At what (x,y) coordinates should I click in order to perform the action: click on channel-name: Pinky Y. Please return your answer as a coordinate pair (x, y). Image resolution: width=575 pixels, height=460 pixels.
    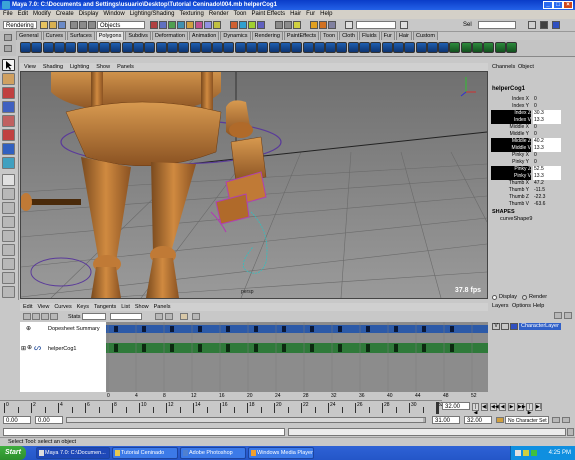
    Looking at the image, I should click on (520, 162).